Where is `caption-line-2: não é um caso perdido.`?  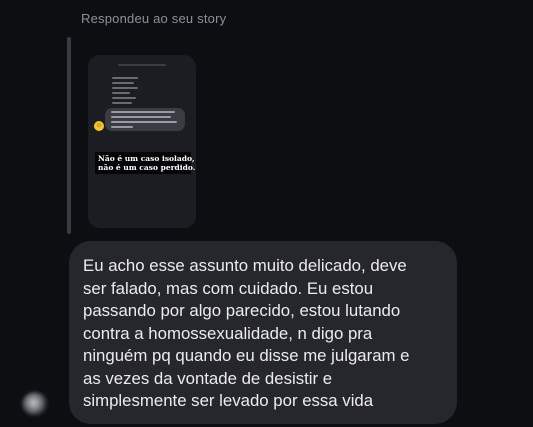
caption-line-2: não é um caso perdido. is located at coordinates (147, 167).